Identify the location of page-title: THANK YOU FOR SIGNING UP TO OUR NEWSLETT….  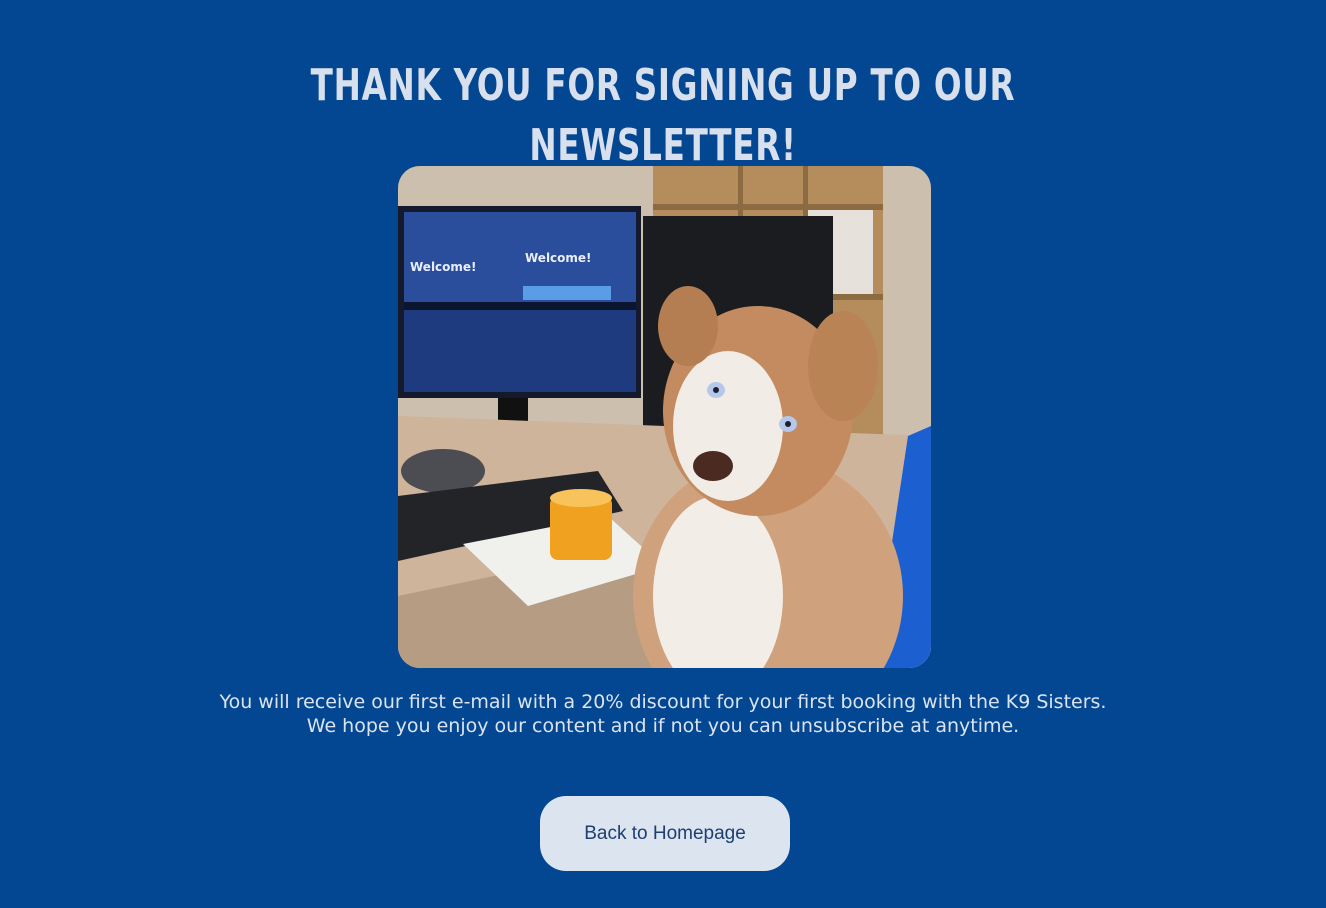
(663, 115).